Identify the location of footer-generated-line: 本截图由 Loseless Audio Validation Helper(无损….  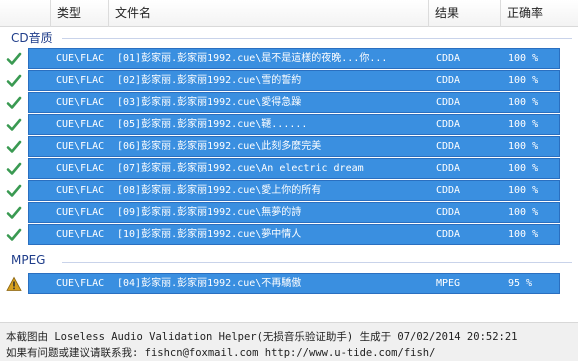
(262, 337).